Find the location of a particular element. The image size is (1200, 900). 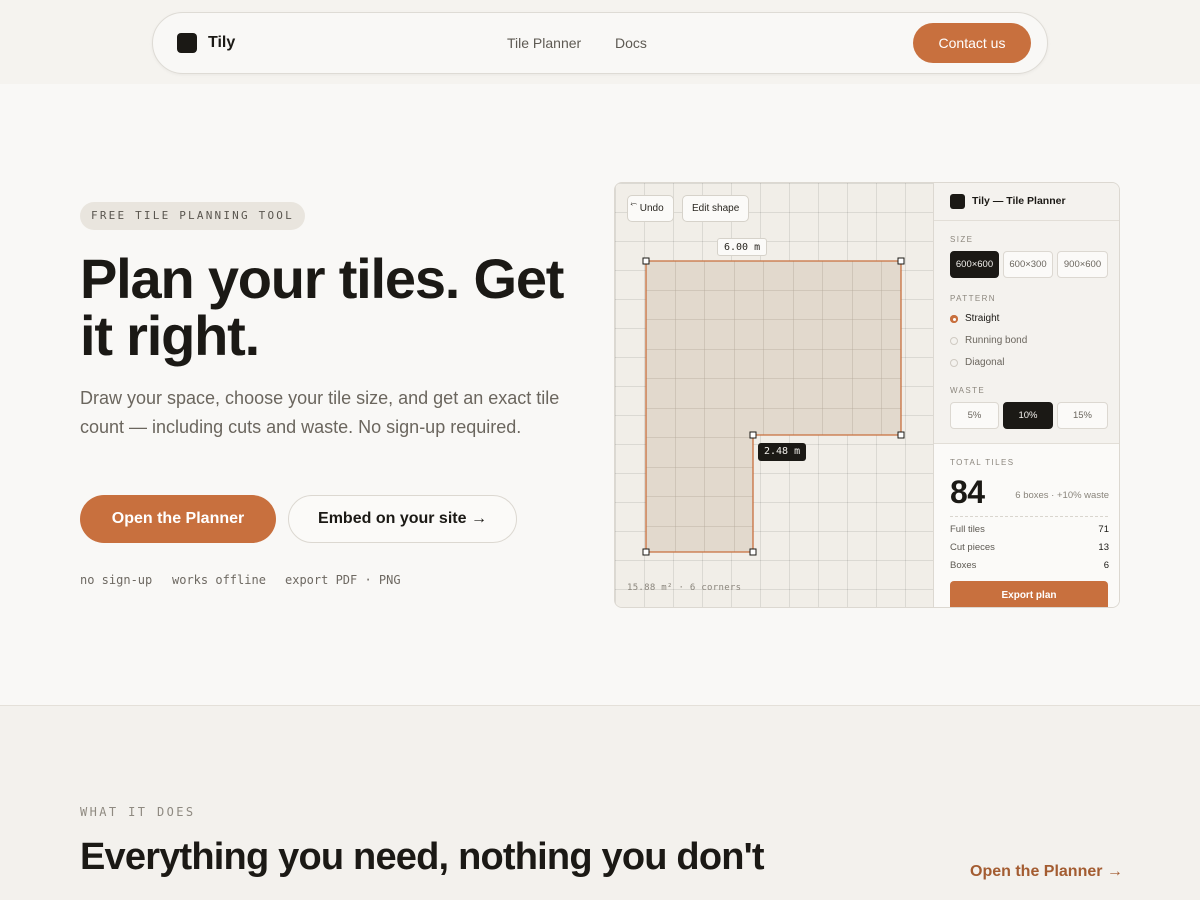

feature-export: export PDF · PNG is located at coordinates (343, 580).